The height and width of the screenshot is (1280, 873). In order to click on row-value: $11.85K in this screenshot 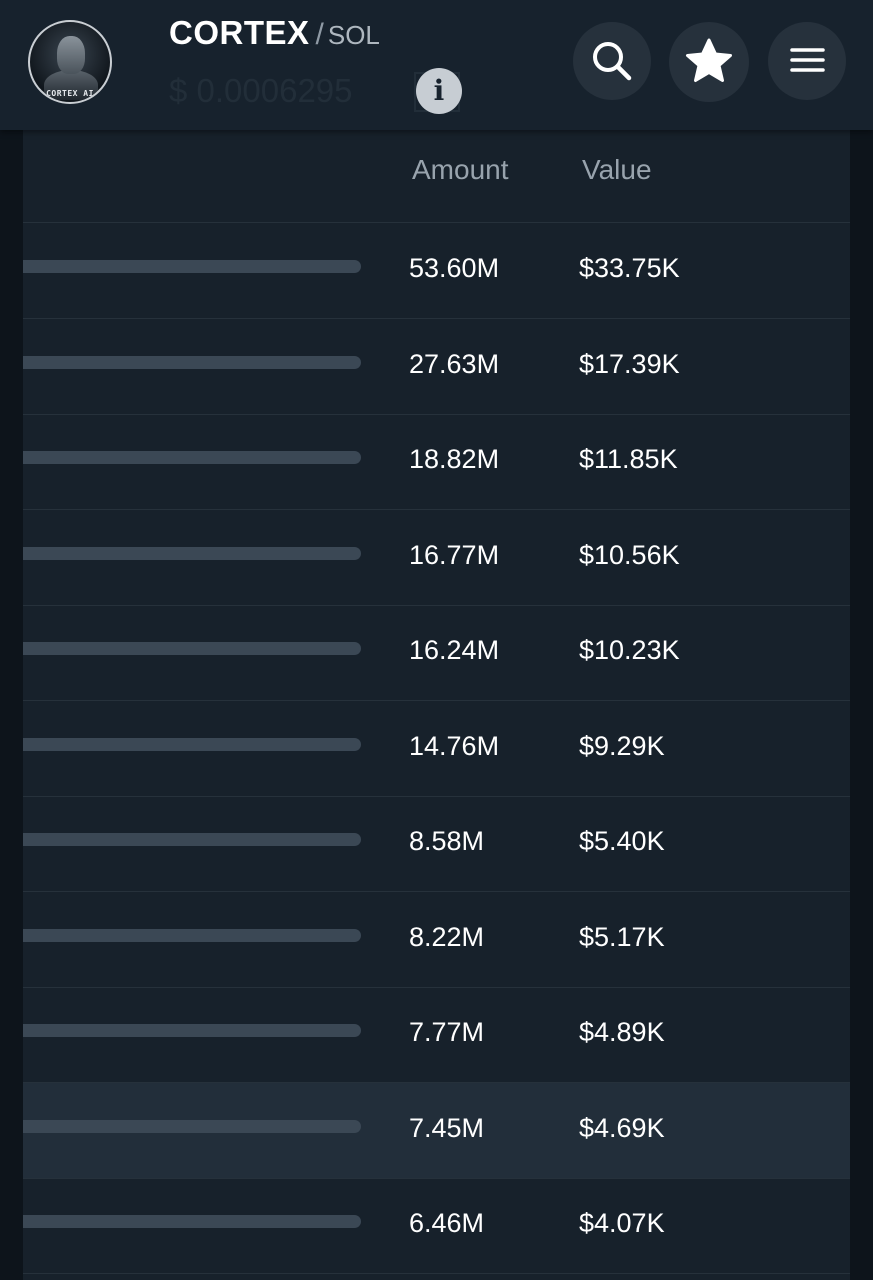, I will do `click(628, 459)`.